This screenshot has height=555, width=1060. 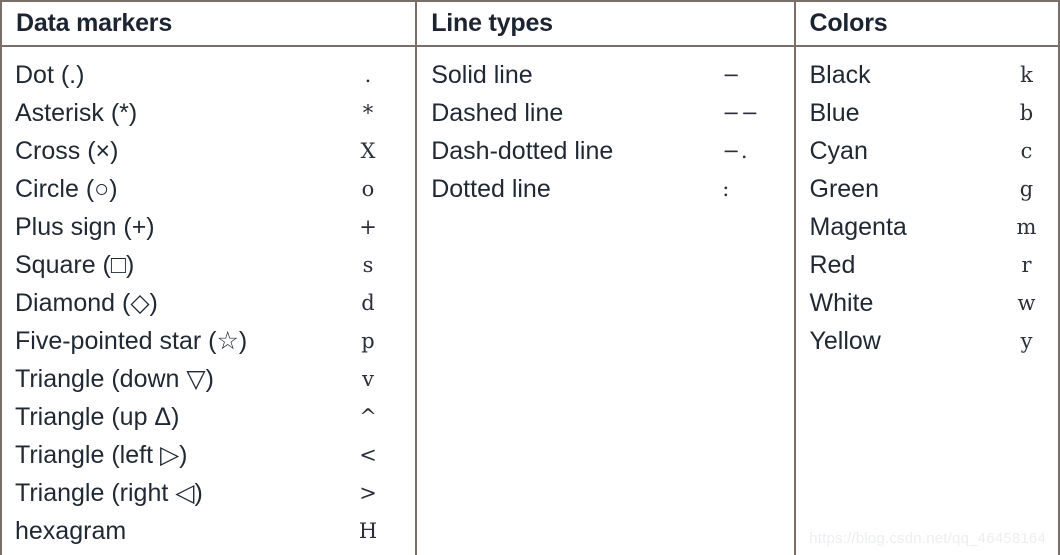 What do you see at coordinates (927, 227) in the screenshot?
I see `table-row: Magenta m` at bounding box center [927, 227].